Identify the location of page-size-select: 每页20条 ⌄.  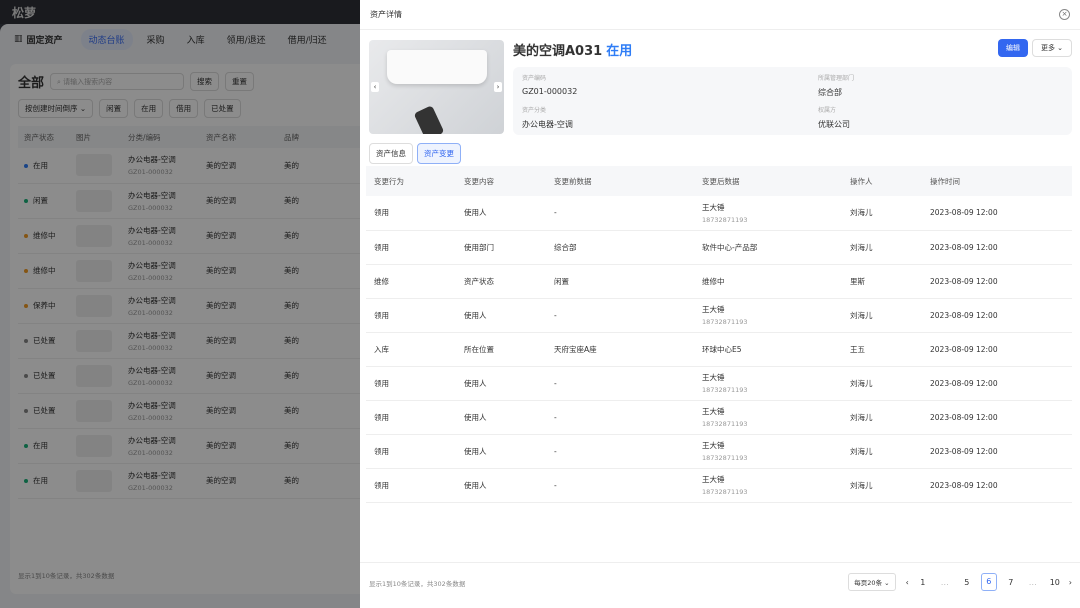
(872, 582).